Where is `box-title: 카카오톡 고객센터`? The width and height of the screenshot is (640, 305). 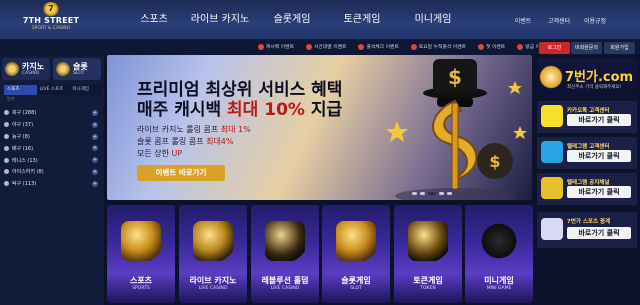
box-title: 카카오톡 고객센터 is located at coordinates (588, 111).